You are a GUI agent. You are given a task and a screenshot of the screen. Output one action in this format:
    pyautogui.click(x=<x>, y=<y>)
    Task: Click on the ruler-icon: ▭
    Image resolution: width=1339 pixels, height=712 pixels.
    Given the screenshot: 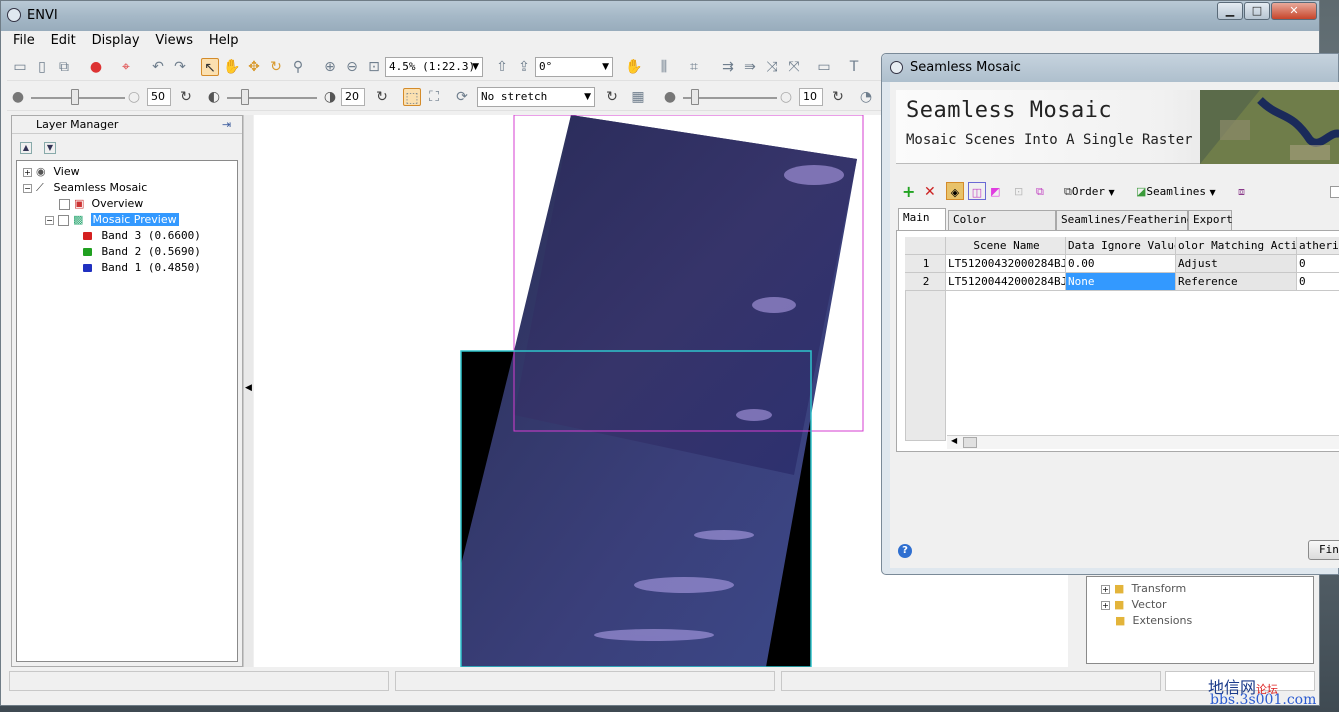 What is the action you would take?
    pyautogui.click(x=824, y=67)
    